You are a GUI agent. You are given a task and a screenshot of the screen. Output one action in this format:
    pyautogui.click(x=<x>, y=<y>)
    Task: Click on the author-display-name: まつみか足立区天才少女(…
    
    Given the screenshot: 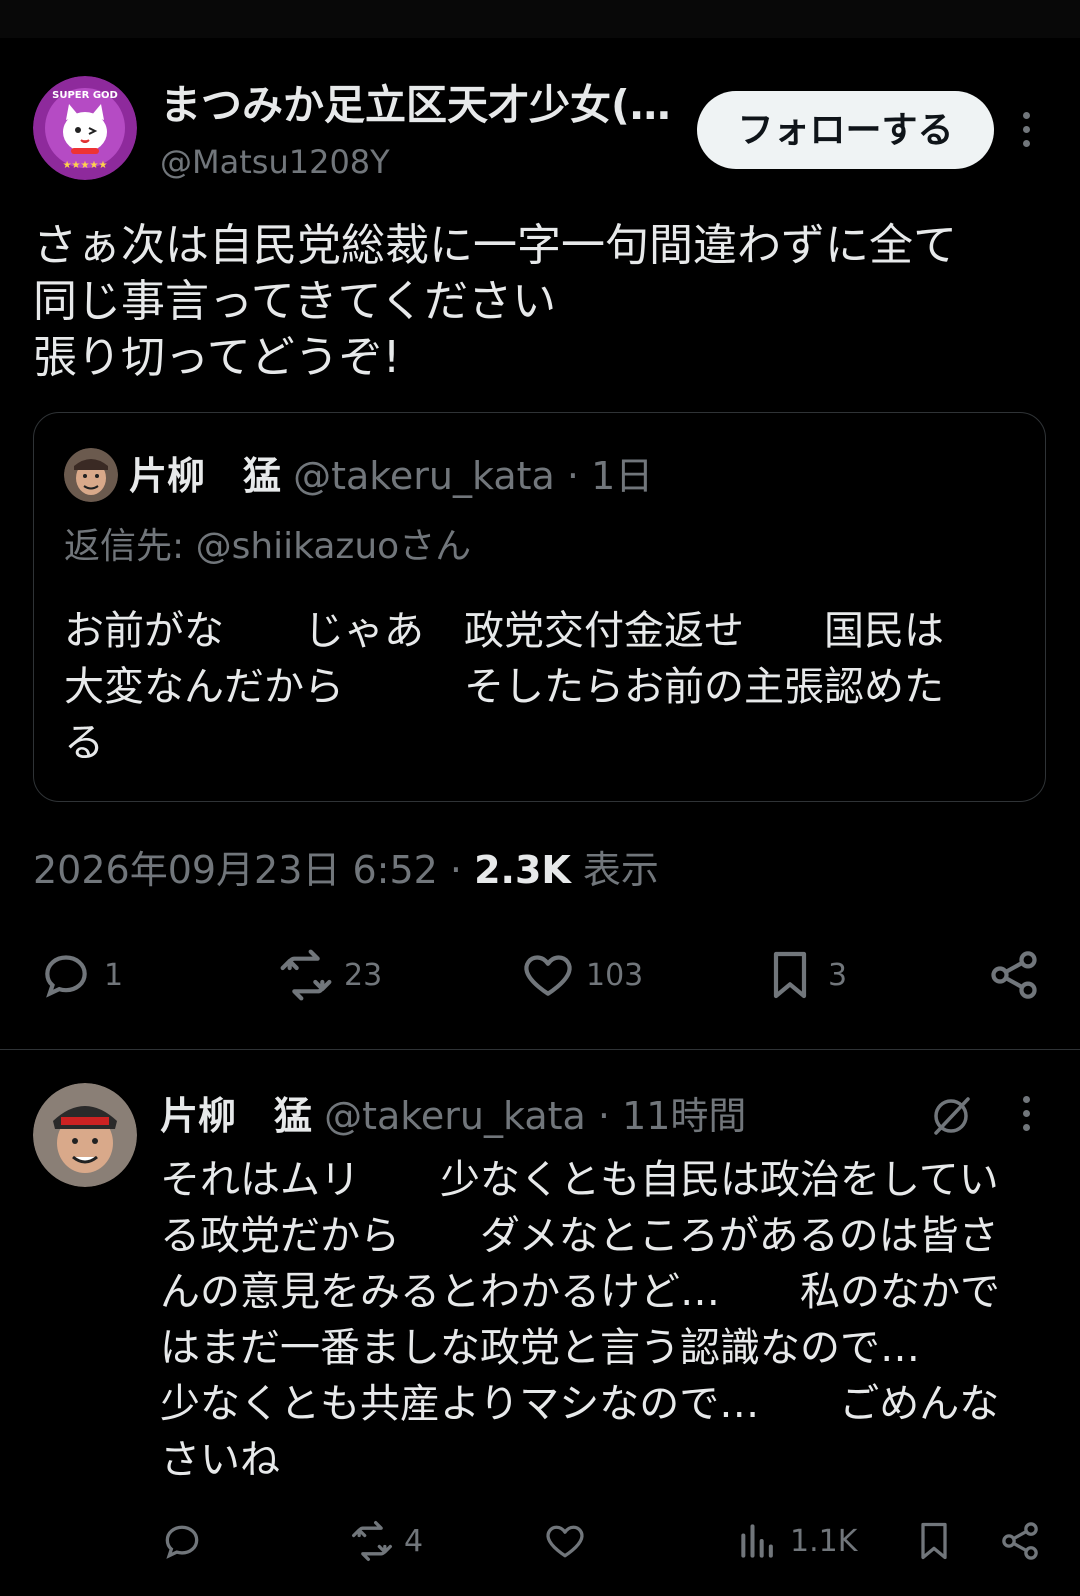 What is the action you would take?
    pyautogui.click(x=420, y=105)
    